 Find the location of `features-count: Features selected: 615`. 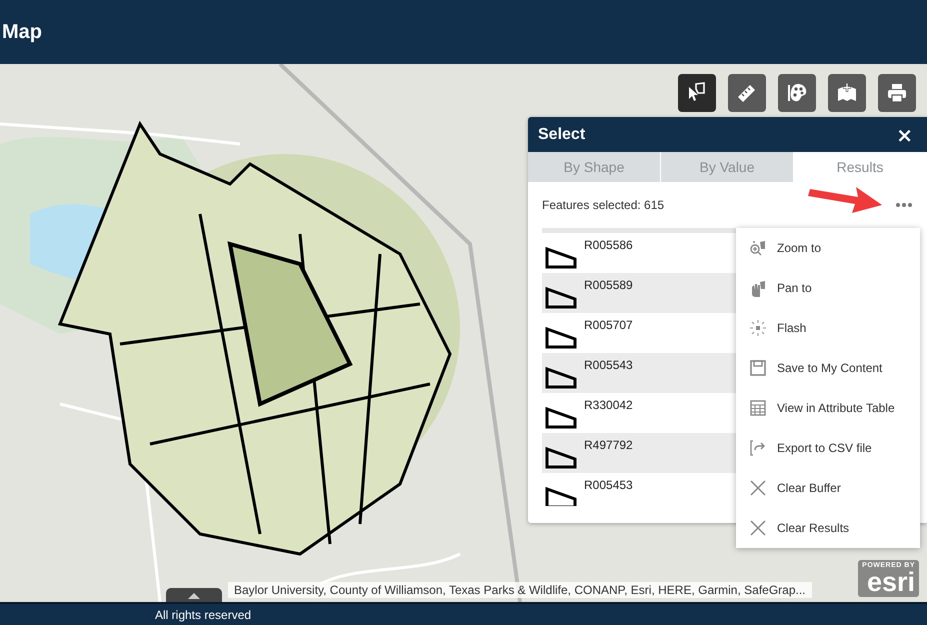

features-count: Features selected: 615 is located at coordinates (603, 205).